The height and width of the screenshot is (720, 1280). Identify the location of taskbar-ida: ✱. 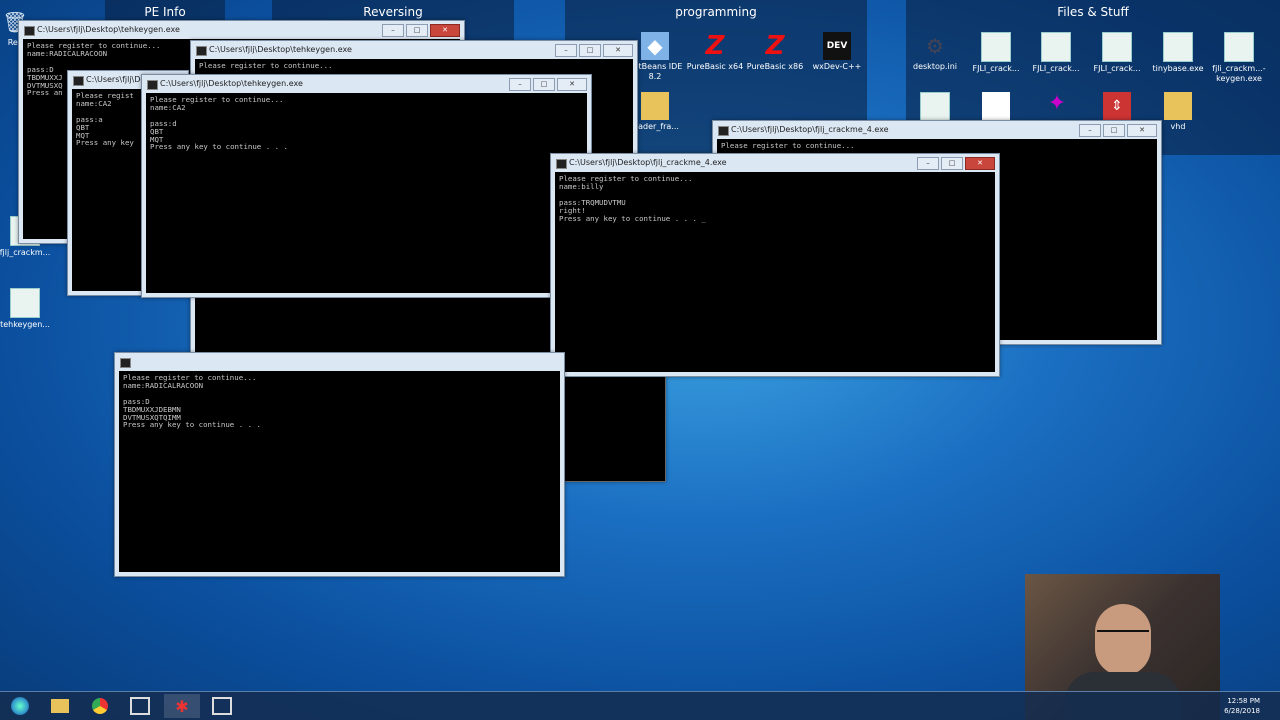
(182, 706).